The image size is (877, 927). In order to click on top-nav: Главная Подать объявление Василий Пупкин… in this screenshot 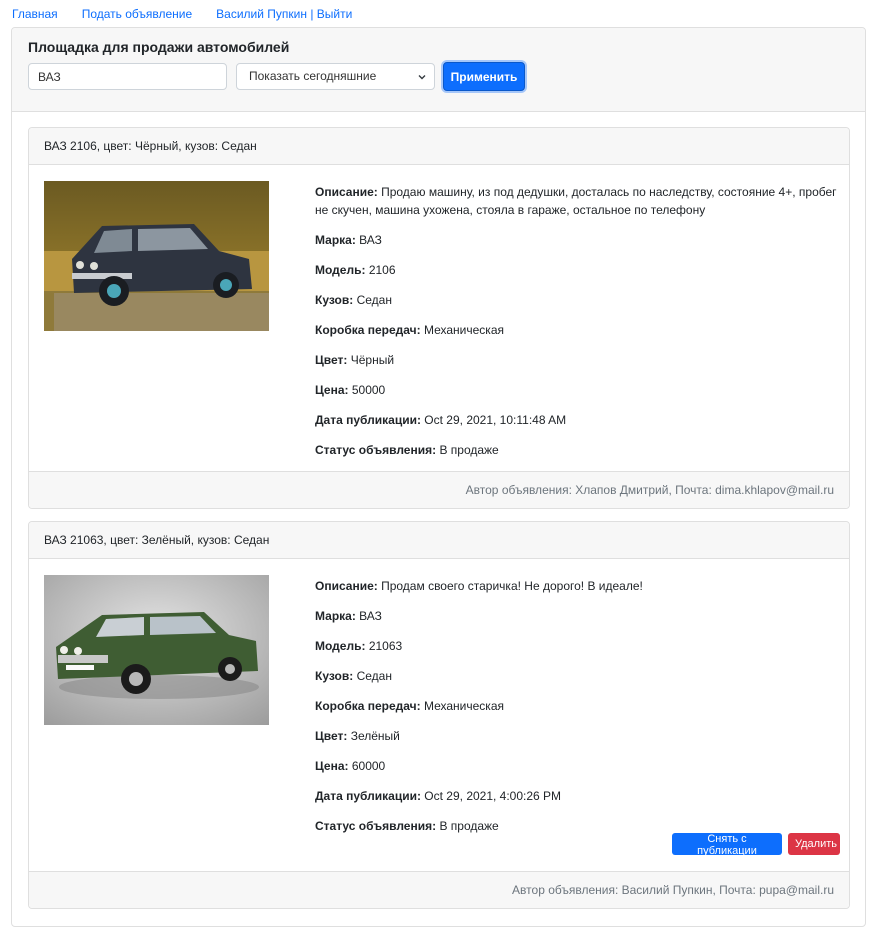, I will do `click(194, 14)`.